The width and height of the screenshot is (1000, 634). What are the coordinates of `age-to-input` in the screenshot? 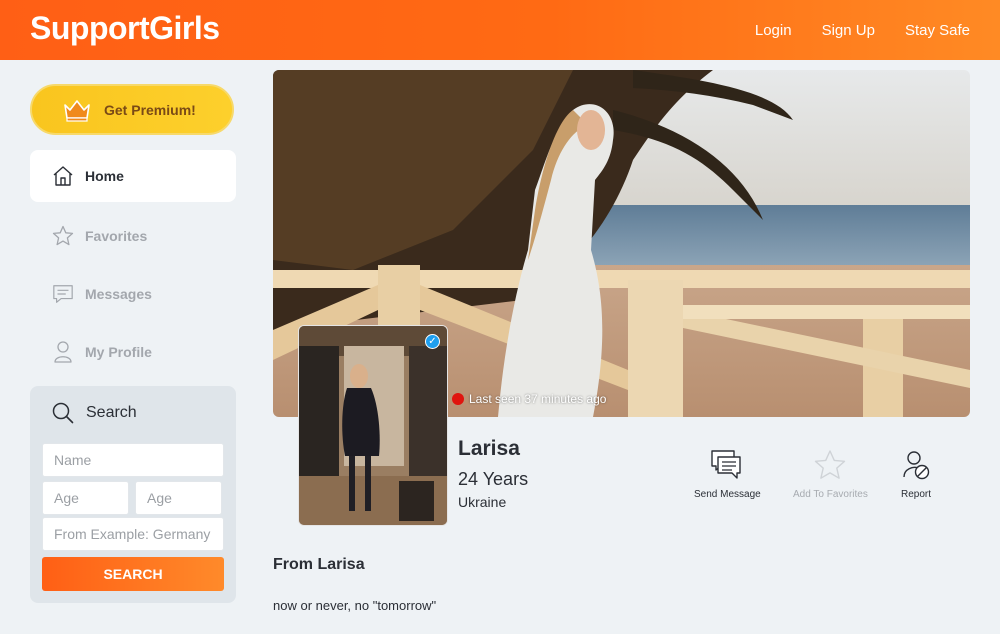 It's located at (178, 498).